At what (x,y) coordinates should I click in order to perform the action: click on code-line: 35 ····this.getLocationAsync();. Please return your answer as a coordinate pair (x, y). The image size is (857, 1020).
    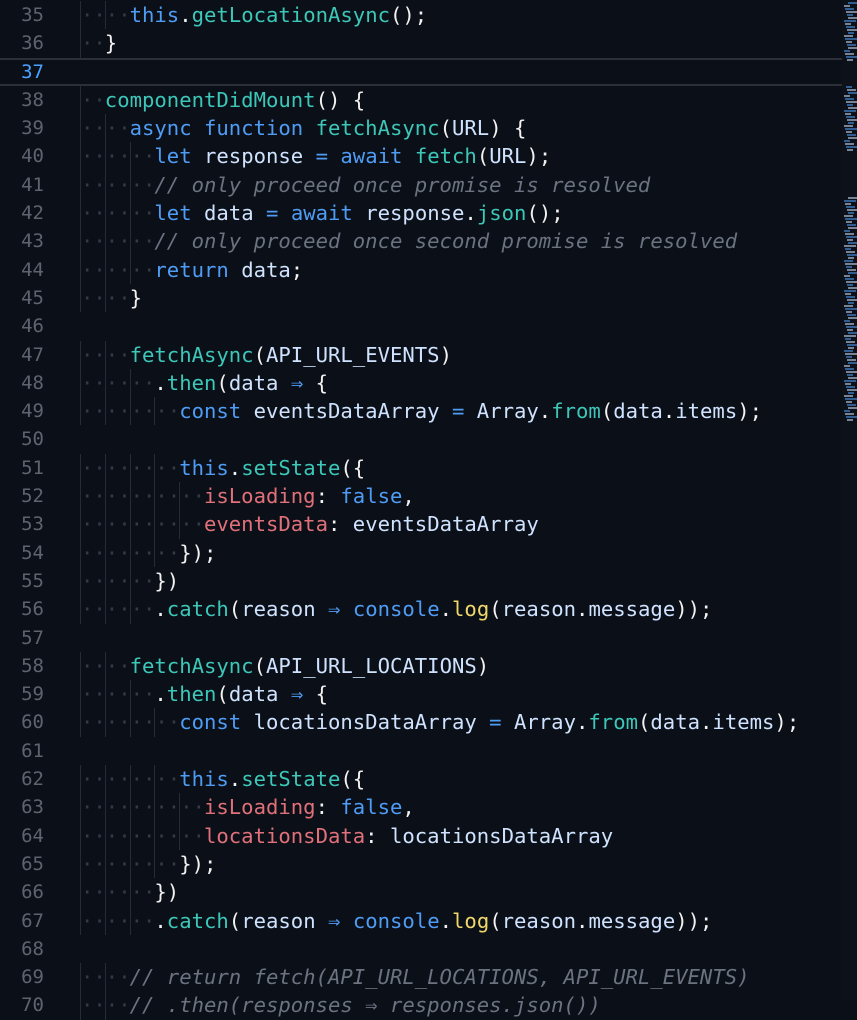
    Looking at the image, I should click on (421, 15).